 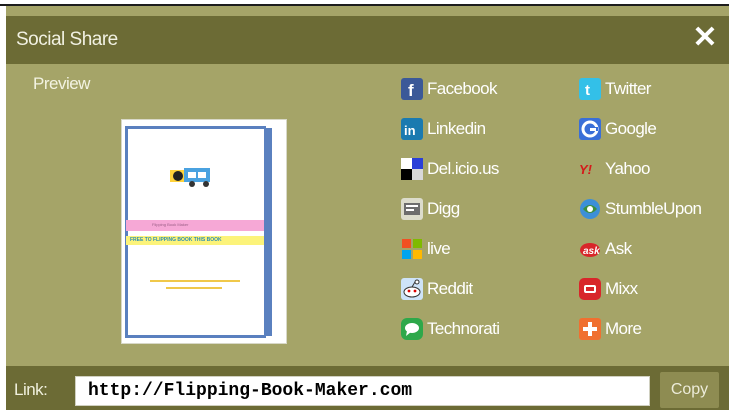 I want to click on book-title-band, so click(x=195, y=225).